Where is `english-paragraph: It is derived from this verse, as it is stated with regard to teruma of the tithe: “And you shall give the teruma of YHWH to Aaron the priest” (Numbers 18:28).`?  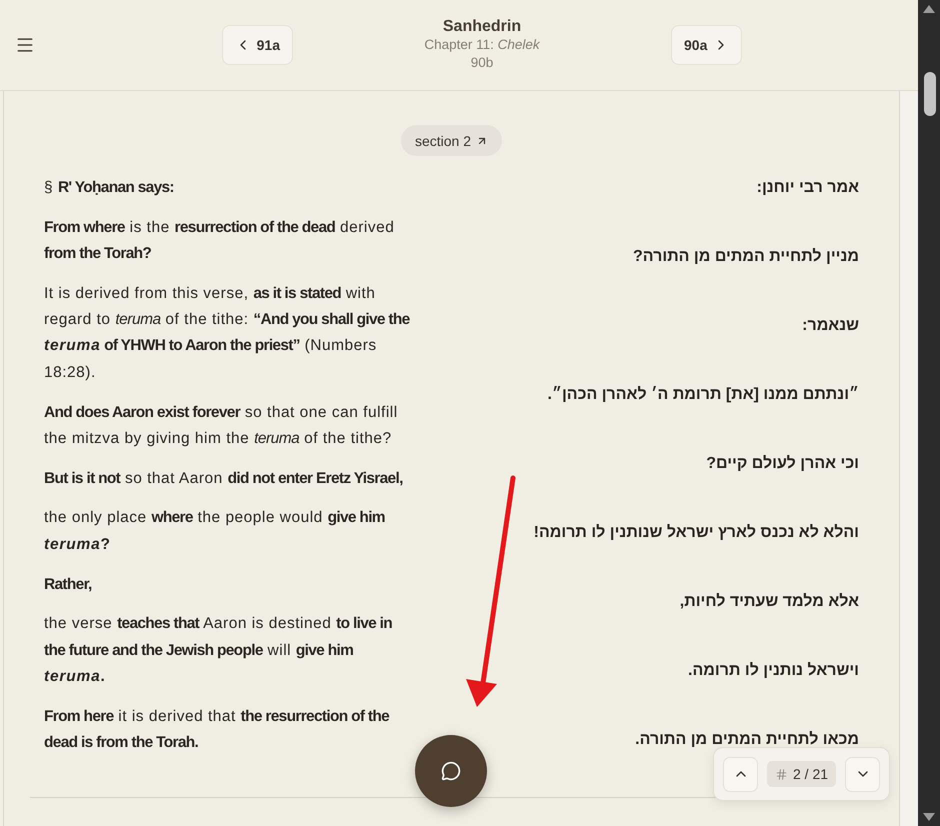 english-paragraph: It is derived from this verse, as it is stated with regard to teruma of the tithe: “And you shall give the teruma of YHWH to Aaron the priest” (Numbers 18:28). is located at coordinates (227, 333).